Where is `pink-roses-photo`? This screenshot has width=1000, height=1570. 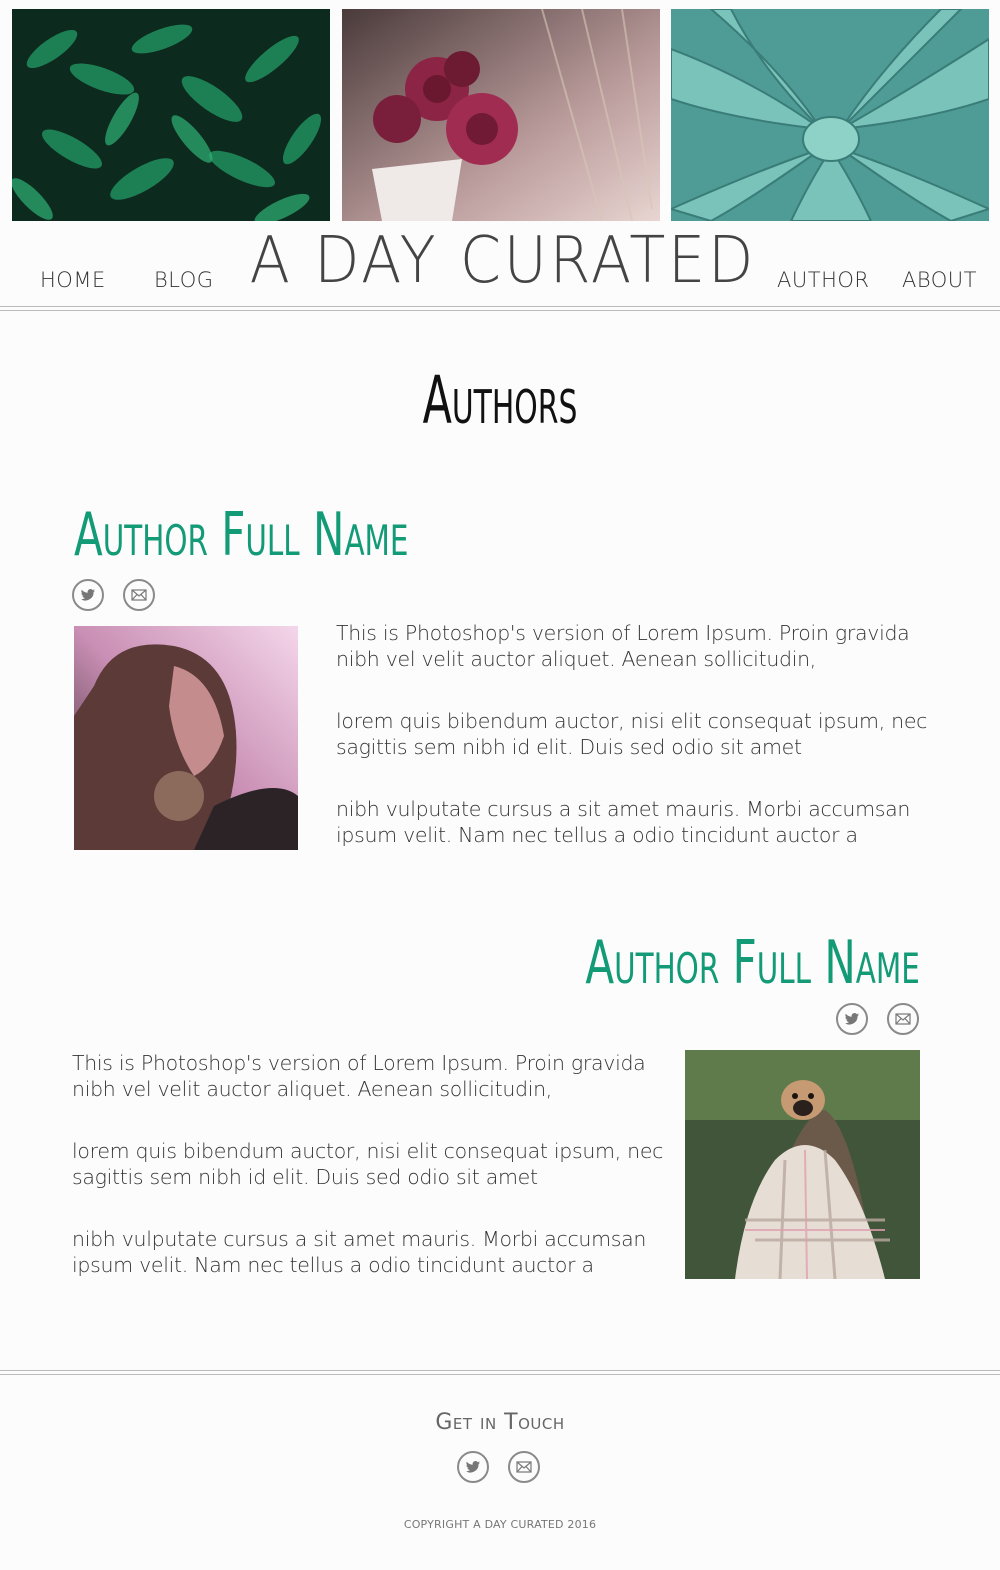 pink-roses-photo is located at coordinates (501, 115).